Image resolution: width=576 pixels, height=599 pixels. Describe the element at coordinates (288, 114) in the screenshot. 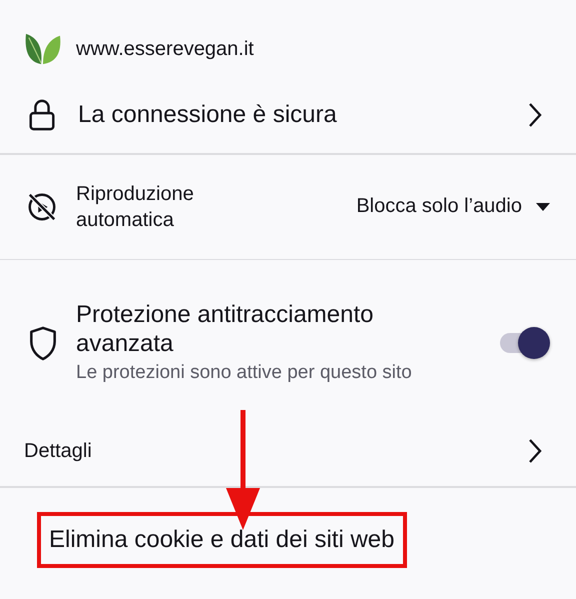

I see `connection-security-row: La connessione è sicura` at that location.